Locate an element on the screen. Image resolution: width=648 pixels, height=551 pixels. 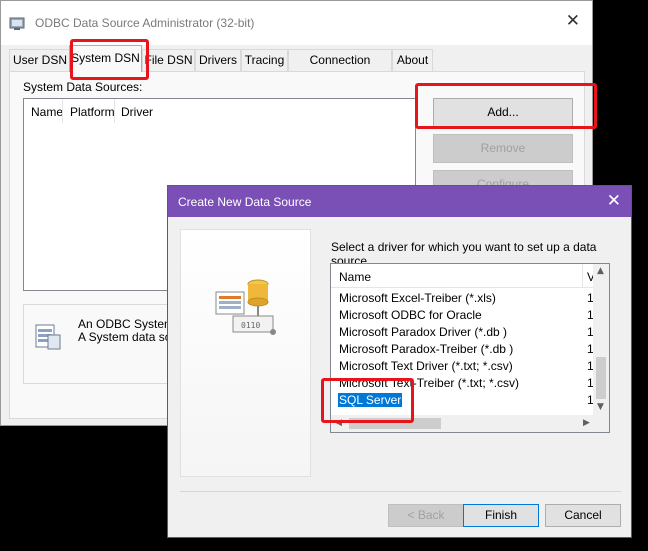
scroll-up-icon: ▲ is located at coordinates (600, 271).